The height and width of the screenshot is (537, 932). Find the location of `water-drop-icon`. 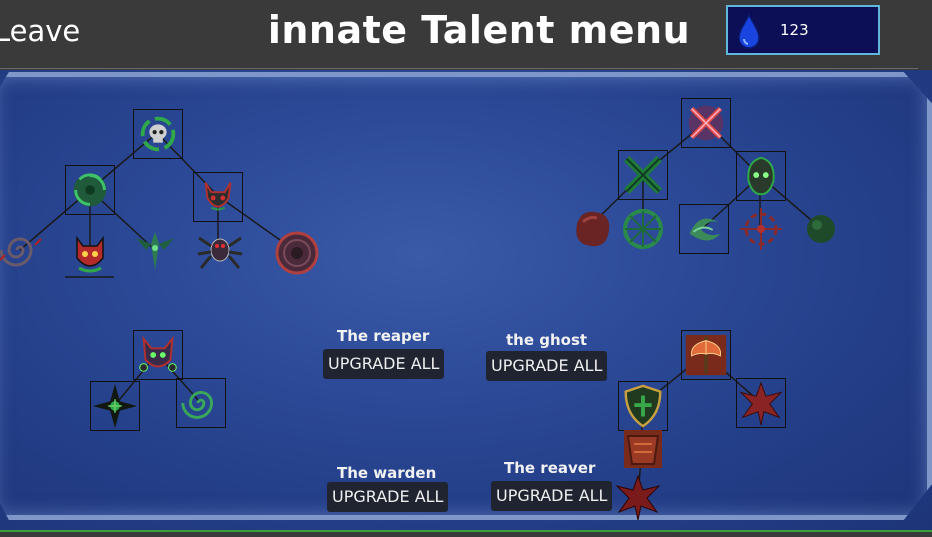

water-drop-icon is located at coordinates (749, 31).